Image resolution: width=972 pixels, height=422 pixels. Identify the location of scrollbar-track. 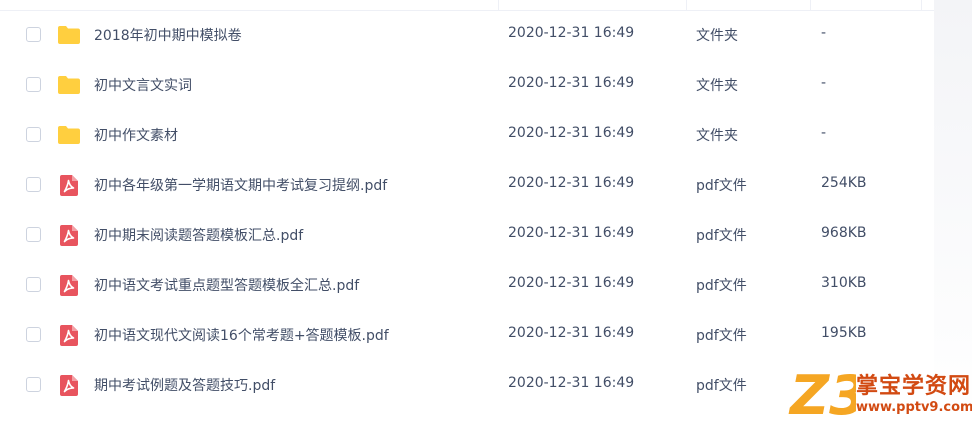
(953, 211).